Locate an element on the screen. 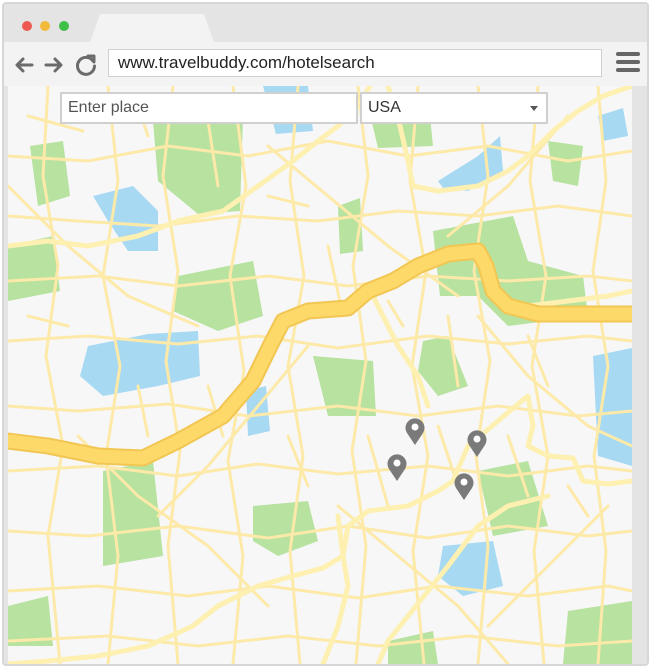  close-window-button is located at coordinates (27, 26).